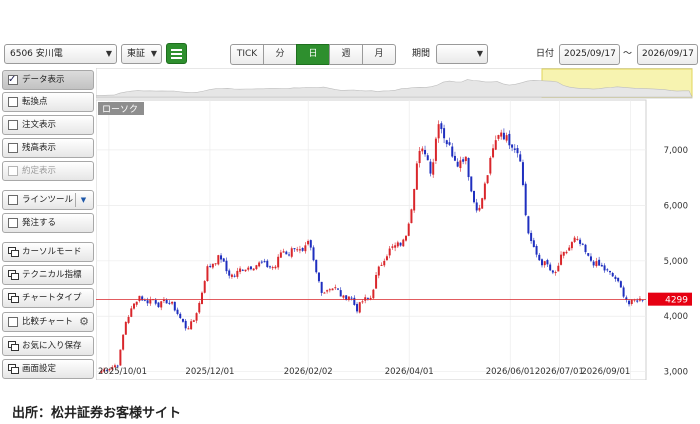 This screenshot has width=700, height=424. I want to click on list-menu-button, so click(176, 53).